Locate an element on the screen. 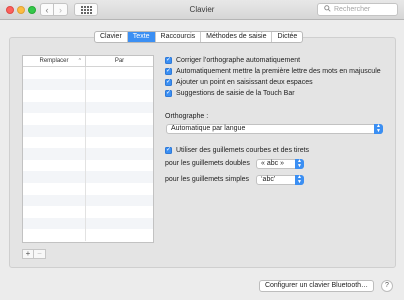 Image resolution: width=404 pixels, height=300 pixels. search-field: Rechercher is located at coordinates (357, 9).